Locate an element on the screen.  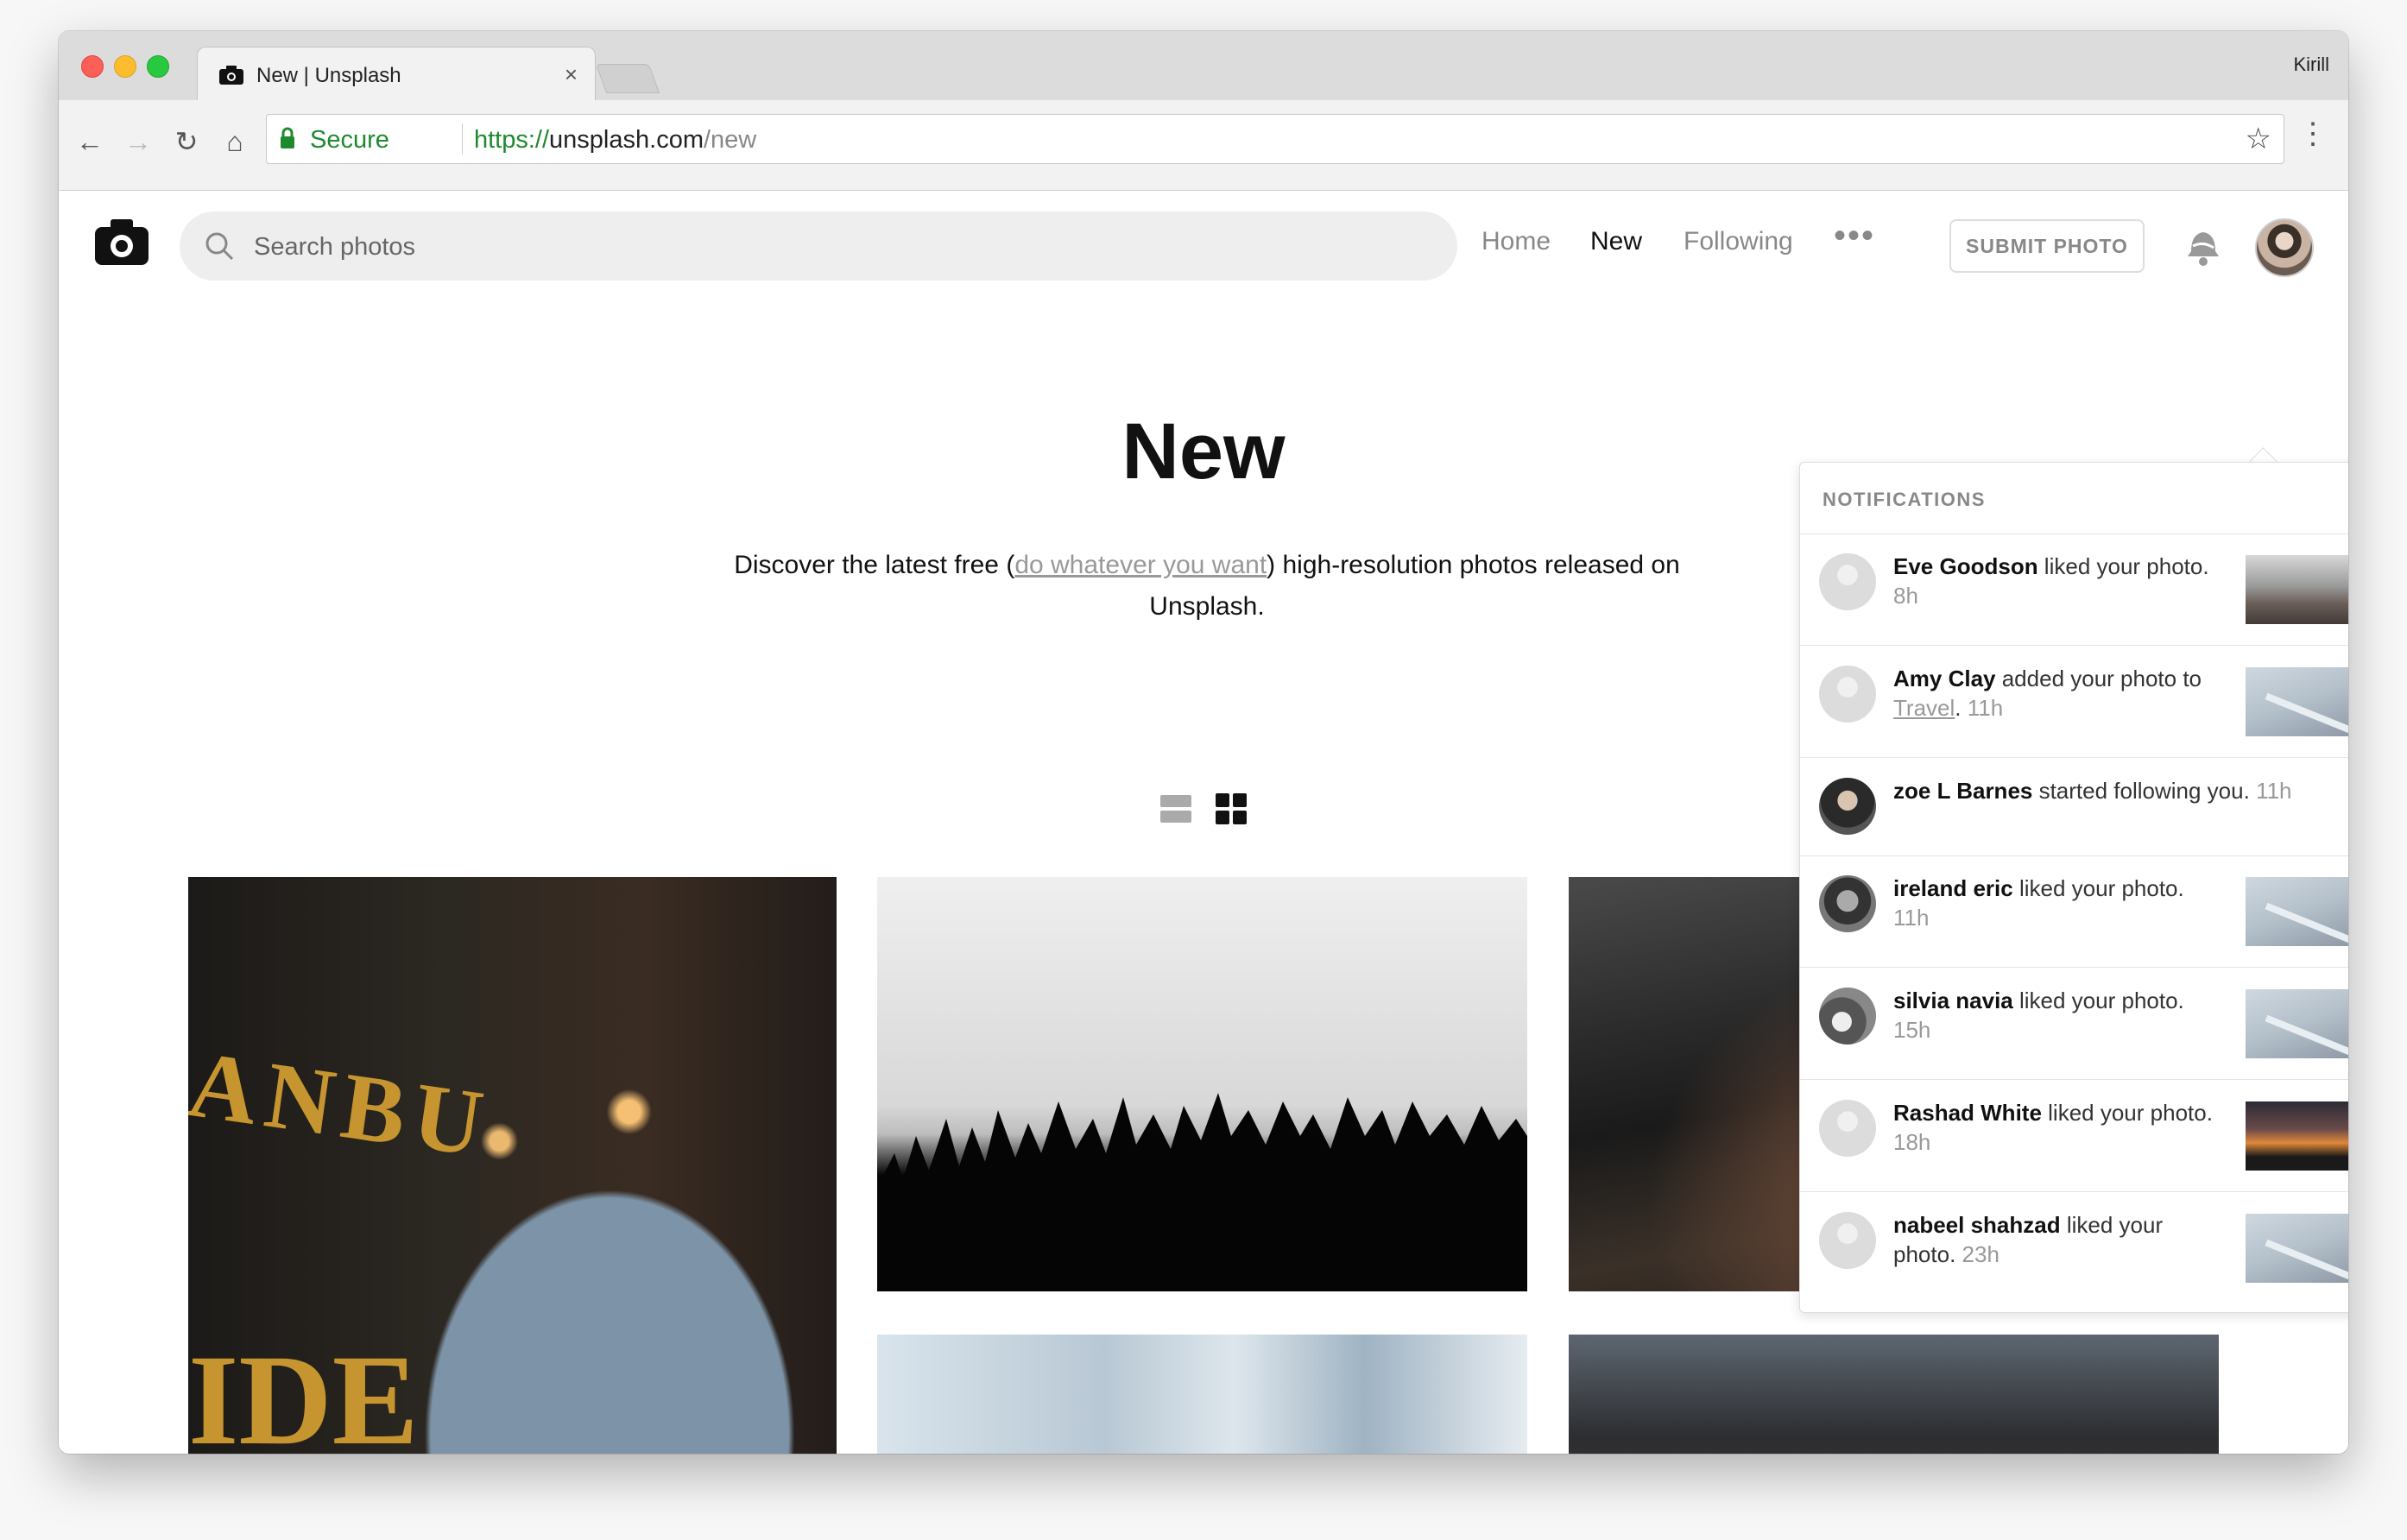
nav-following-link: Following is located at coordinates (1739, 241).